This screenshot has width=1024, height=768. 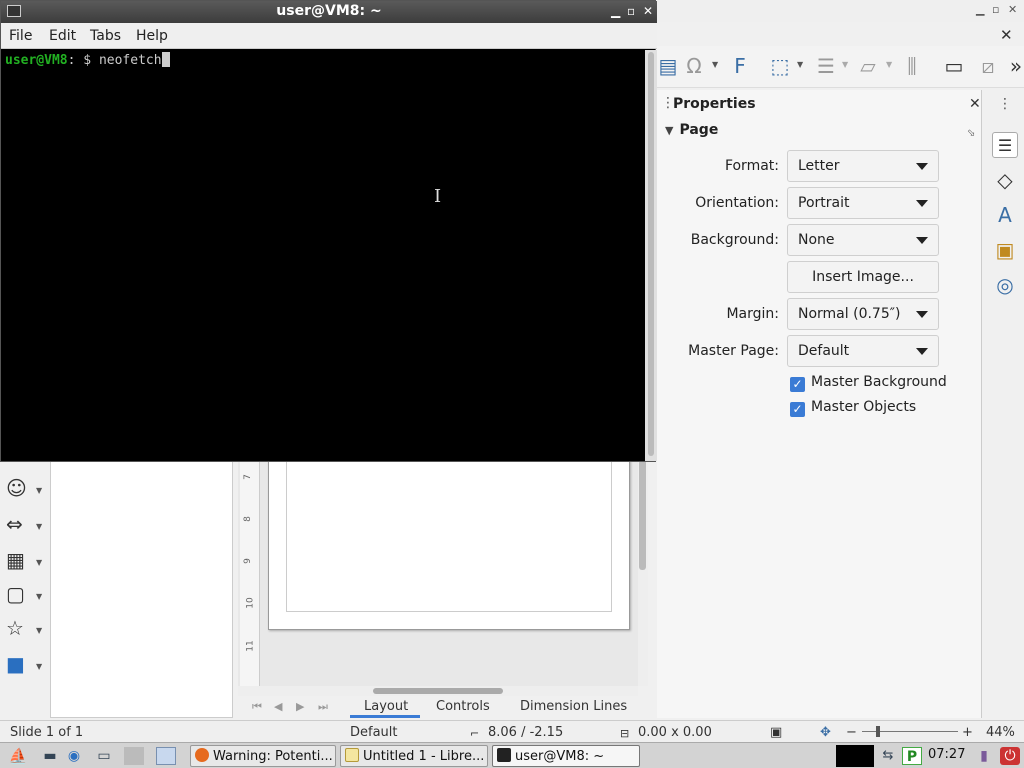 What do you see at coordinates (1005, 180) in the screenshot?
I see `shapes-icon: ◇` at bounding box center [1005, 180].